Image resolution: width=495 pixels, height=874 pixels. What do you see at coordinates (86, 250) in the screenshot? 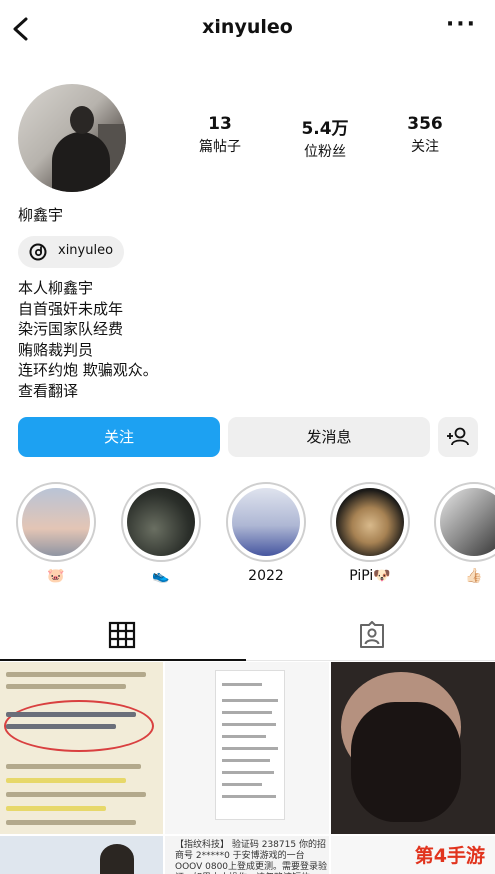
I see `threads-handle: xinyuleo` at bounding box center [86, 250].